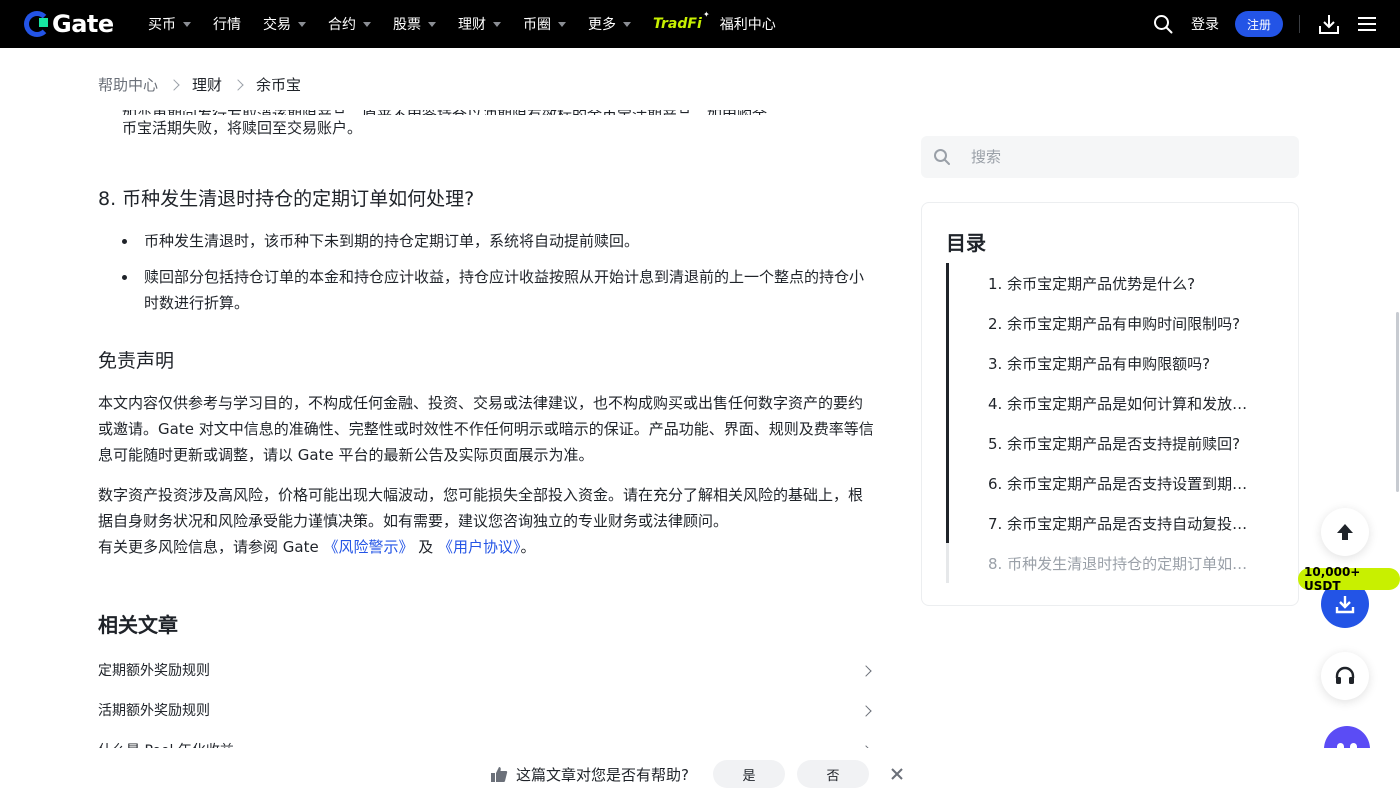  I want to click on nav-item-buy: 买币, so click(169, 24).